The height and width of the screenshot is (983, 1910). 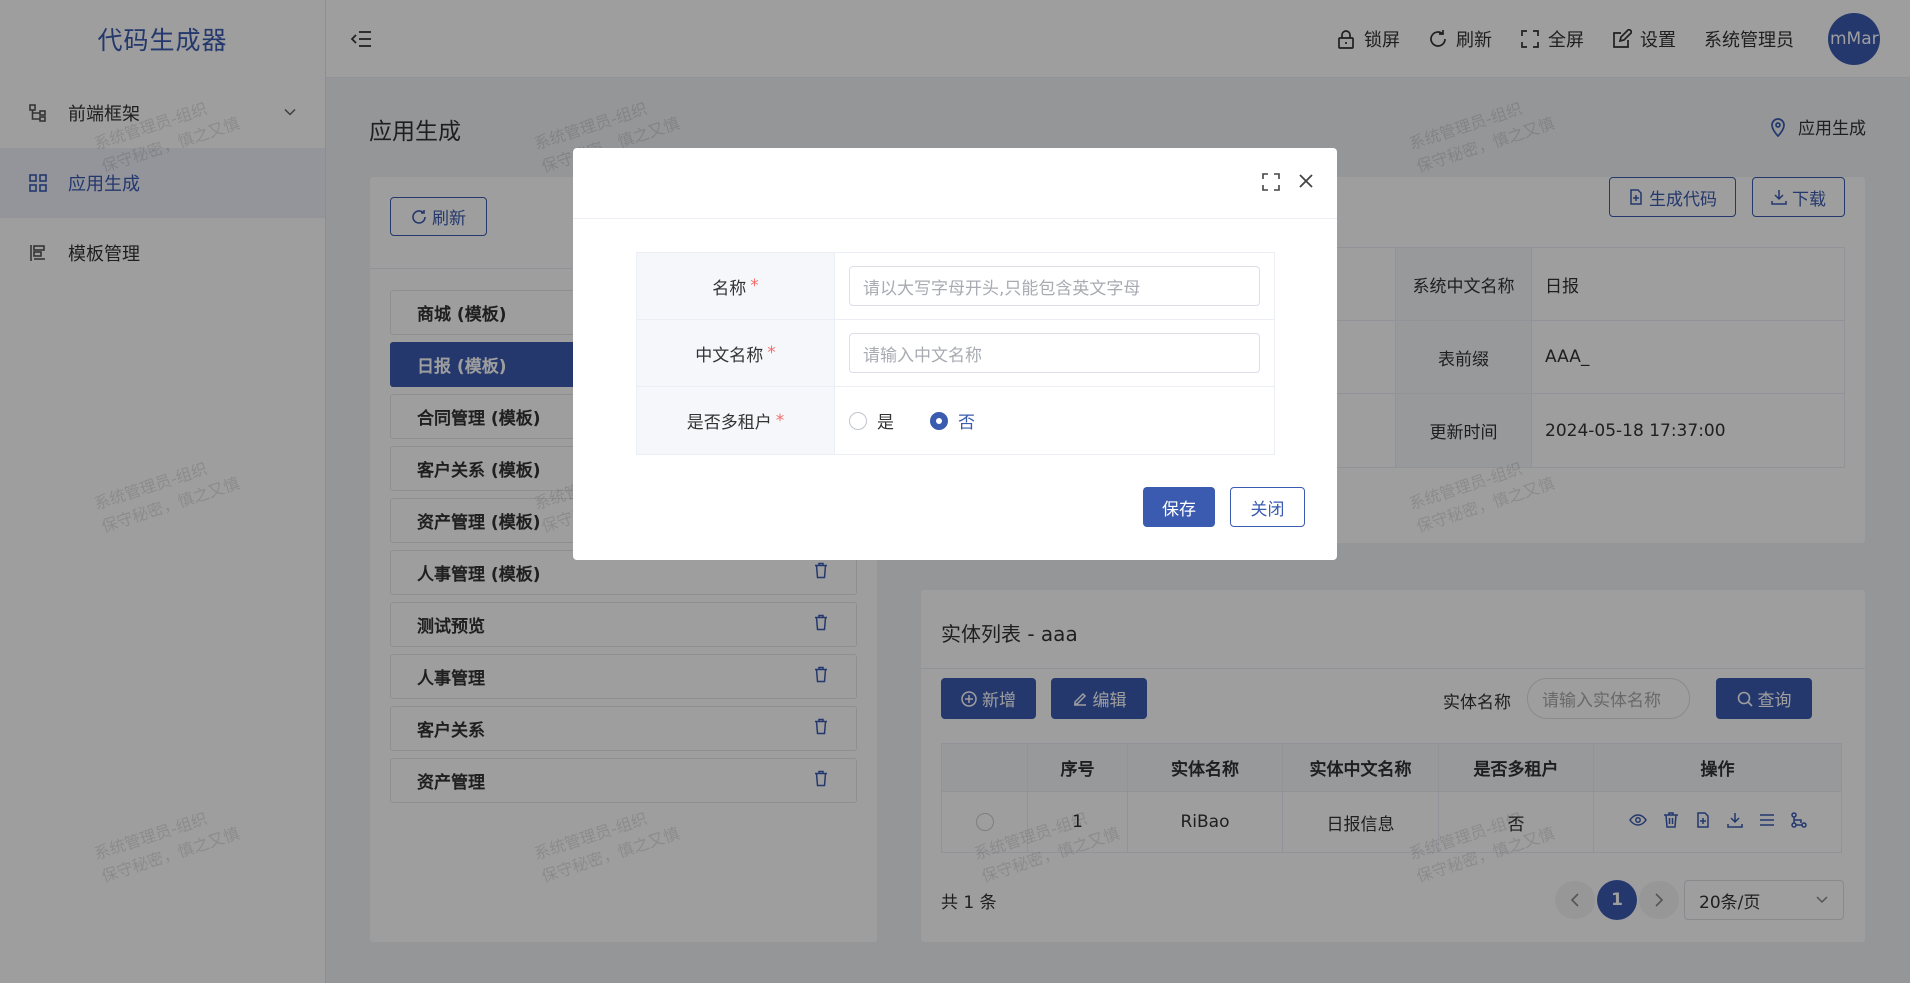 I want to click on form-row-multi-tenant: 是否多租户 * 是 否, so click(x=955, y=420).